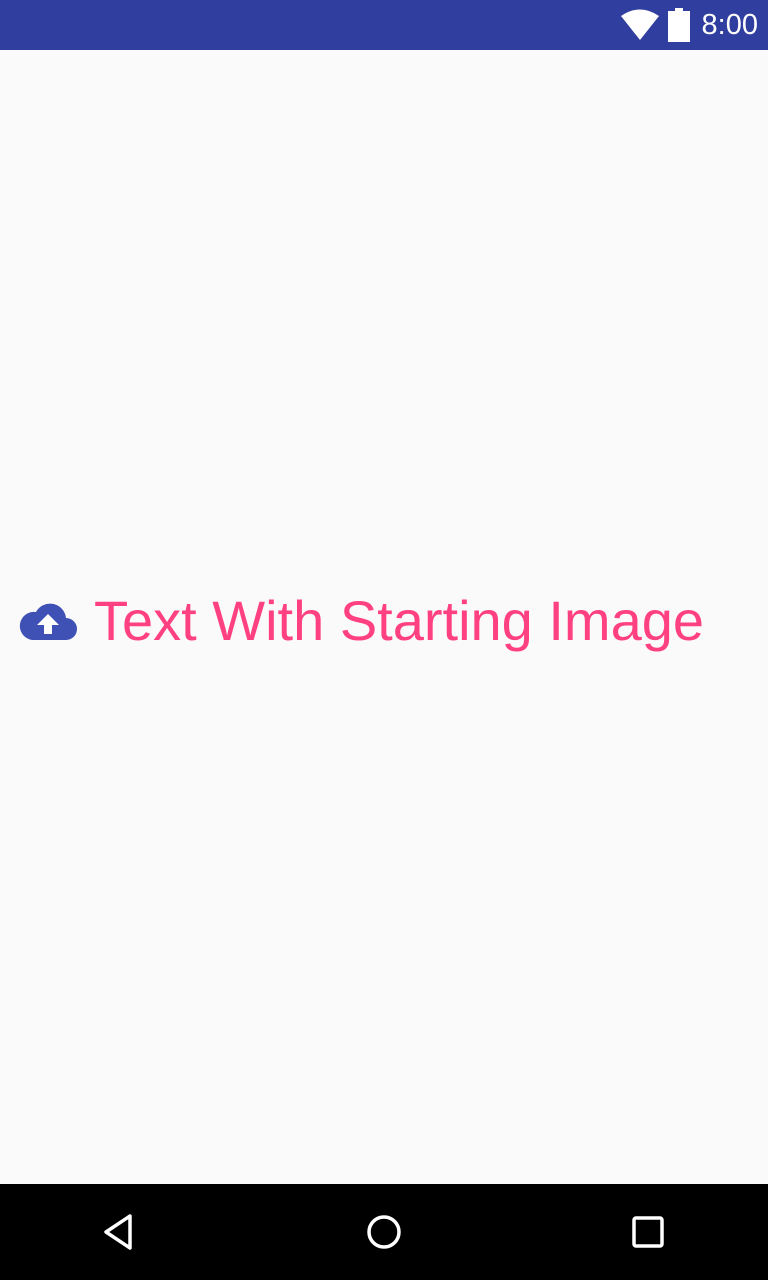  What do you see at coordinates (399, 620) in the screenshot?
I see `text-label: Text With Starting Image` at bounding box center [399, 620].